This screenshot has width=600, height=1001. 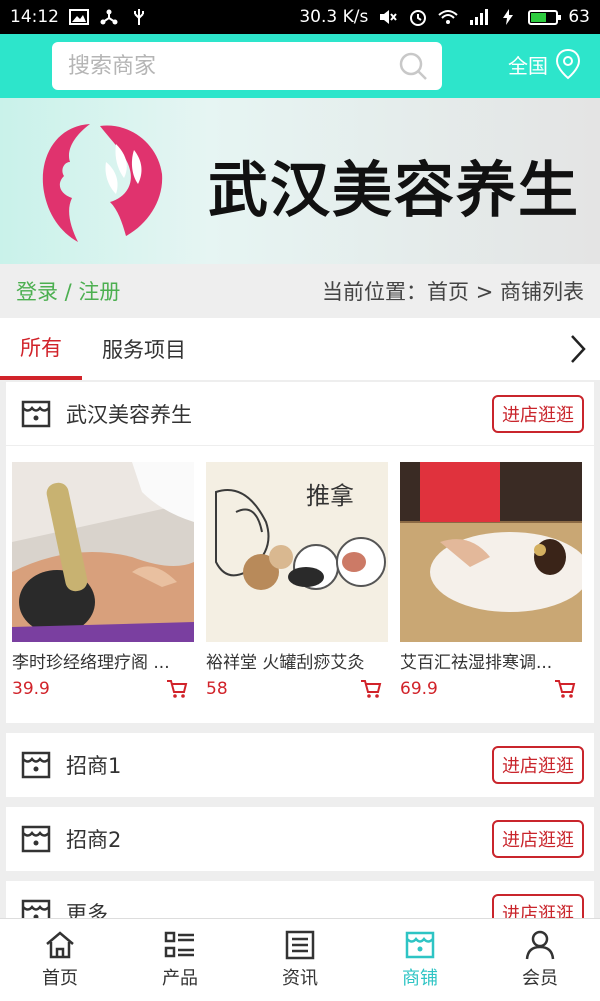 What do you see at coordinates (479, 17) in the screenshot?
I see `signal-icon` at bounding box center [479, 17].